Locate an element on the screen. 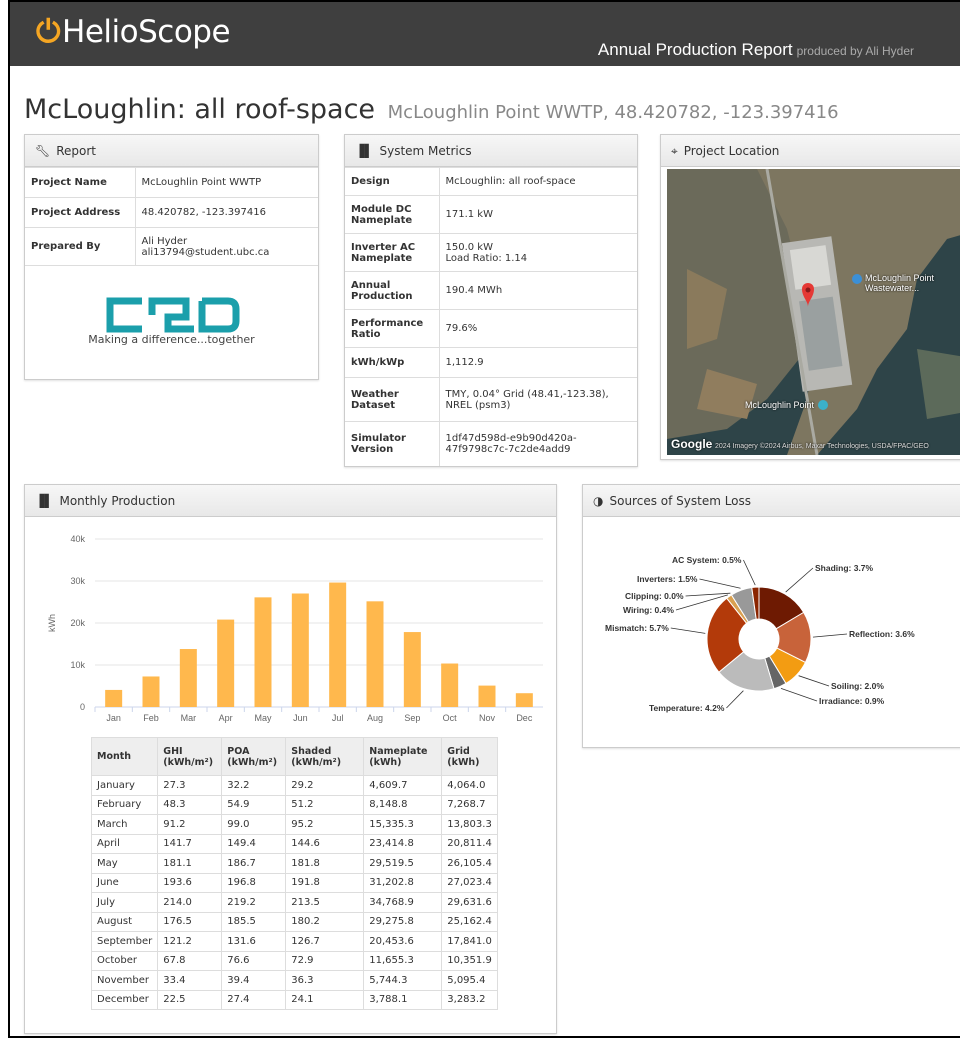 The image size is (960, 1038). y-tick-label: 10k is located at coordinates (77, 665).